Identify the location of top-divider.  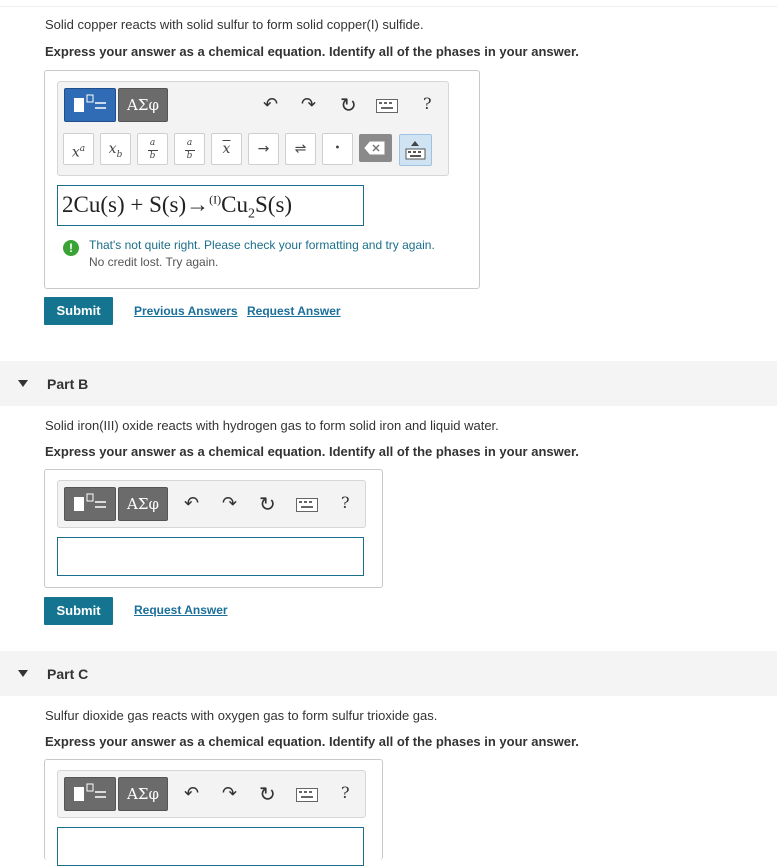
(388, 6).